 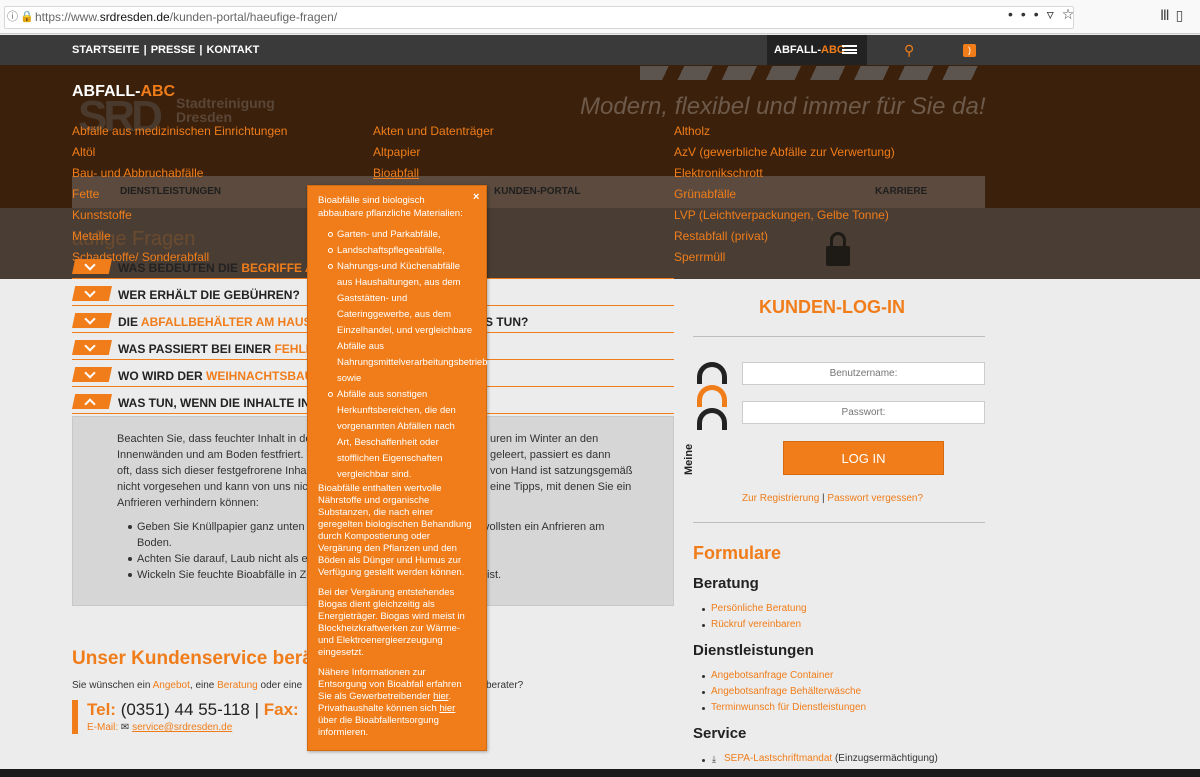 I want to click on popup-text: aus Haushaltungen, aus dem, so click(x=399, y=282).